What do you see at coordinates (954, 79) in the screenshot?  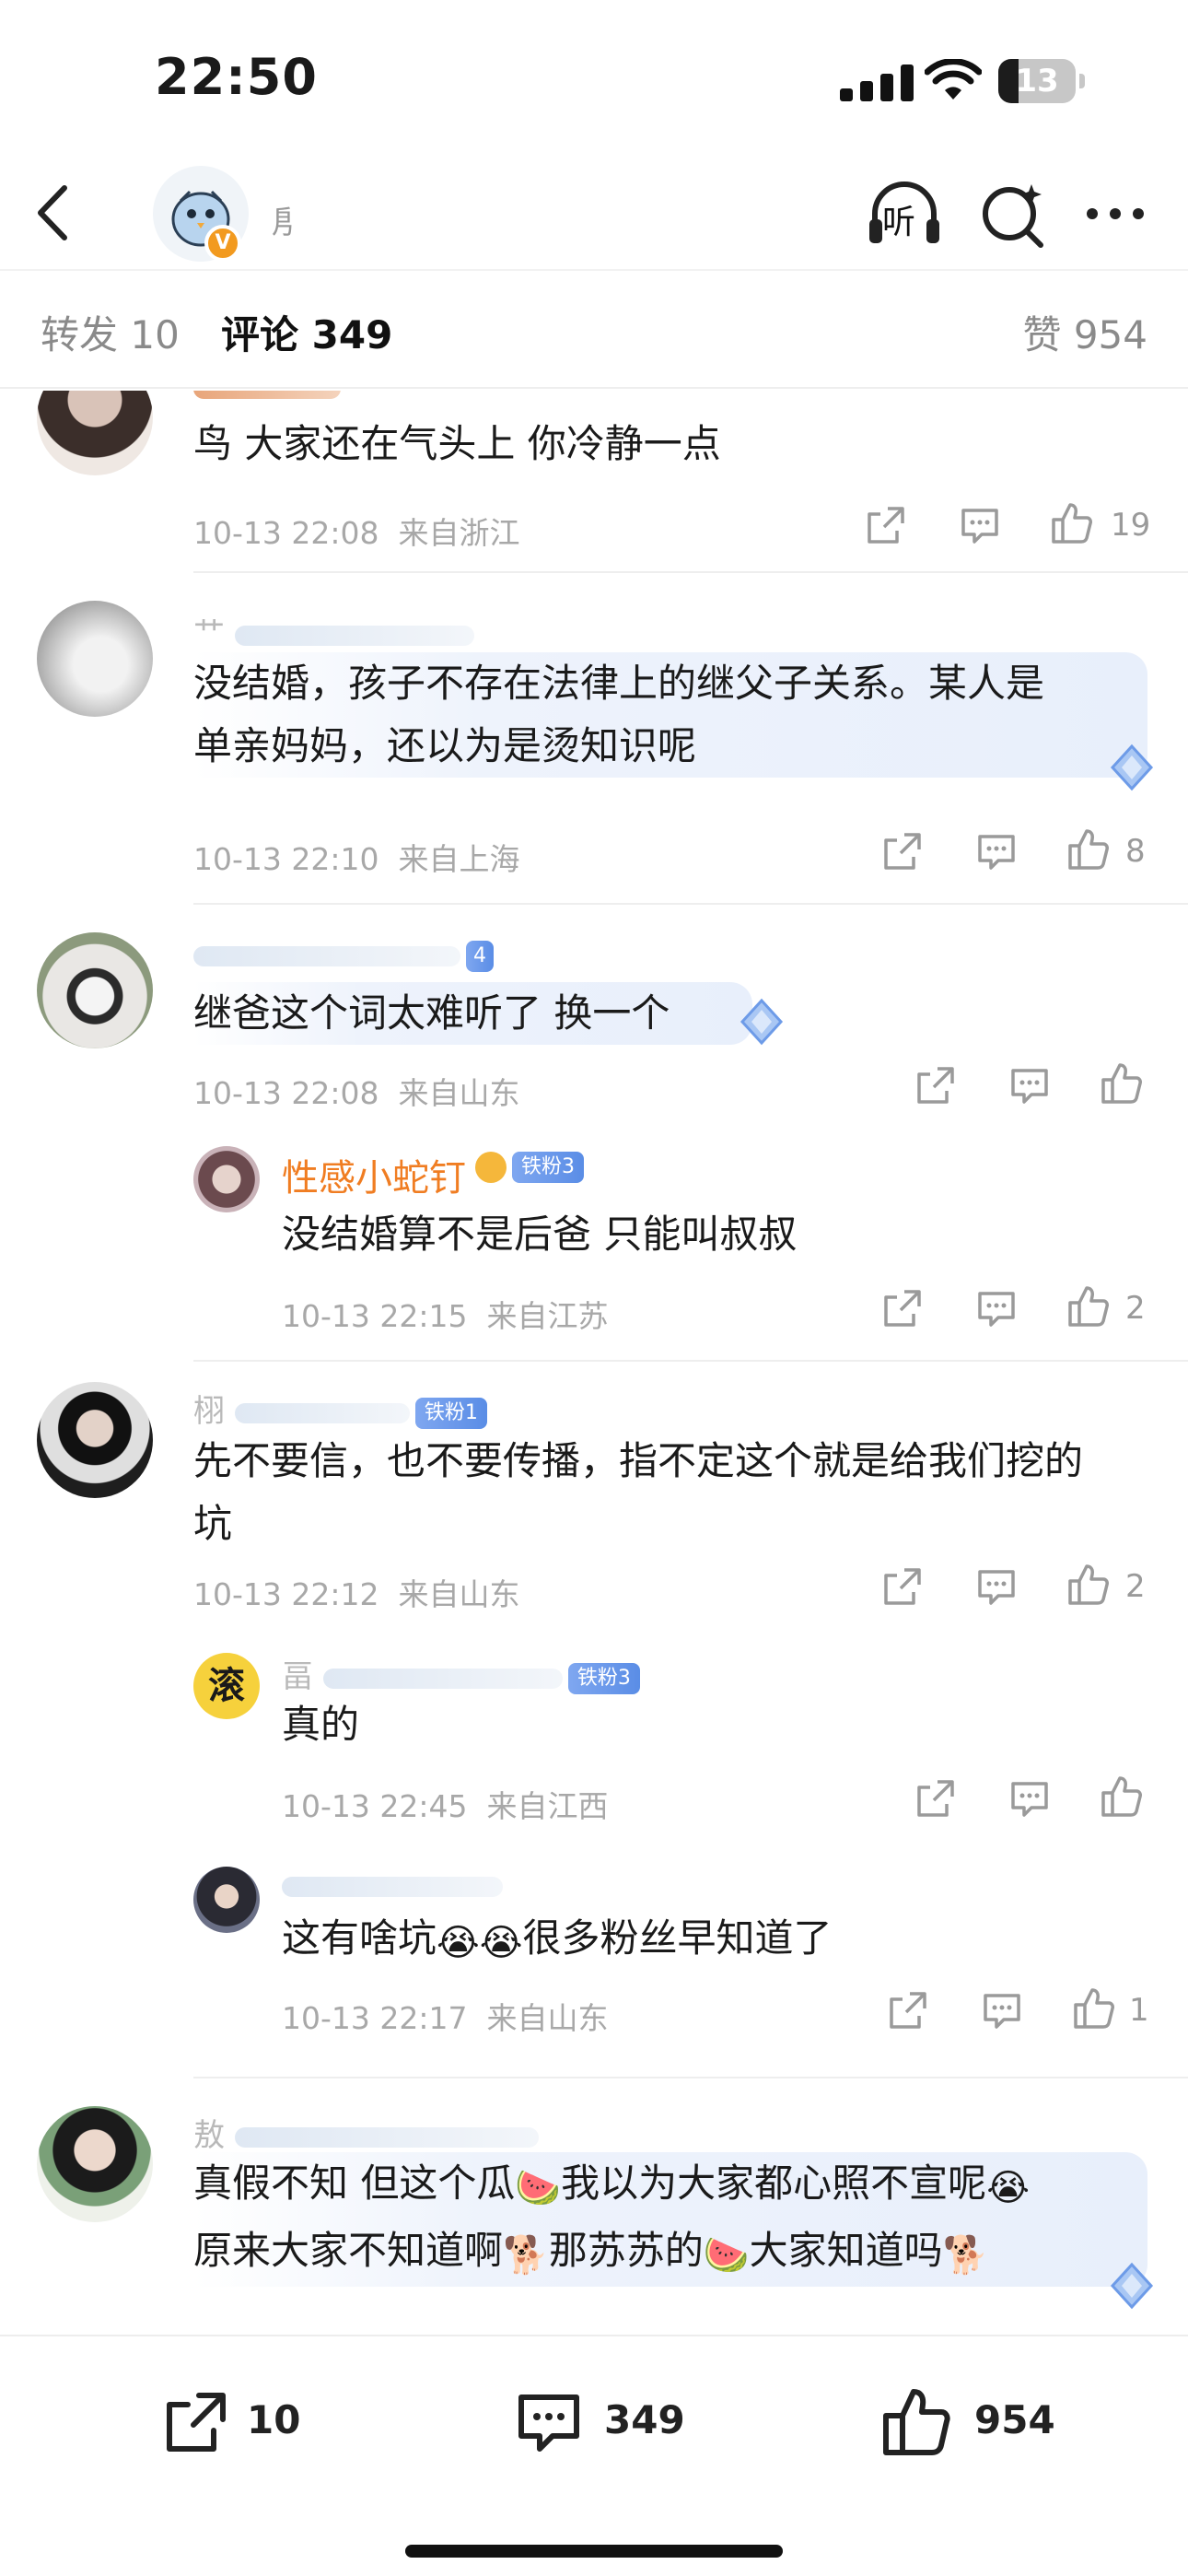 I see `wifi-icon` at bounding box center [954, 79].